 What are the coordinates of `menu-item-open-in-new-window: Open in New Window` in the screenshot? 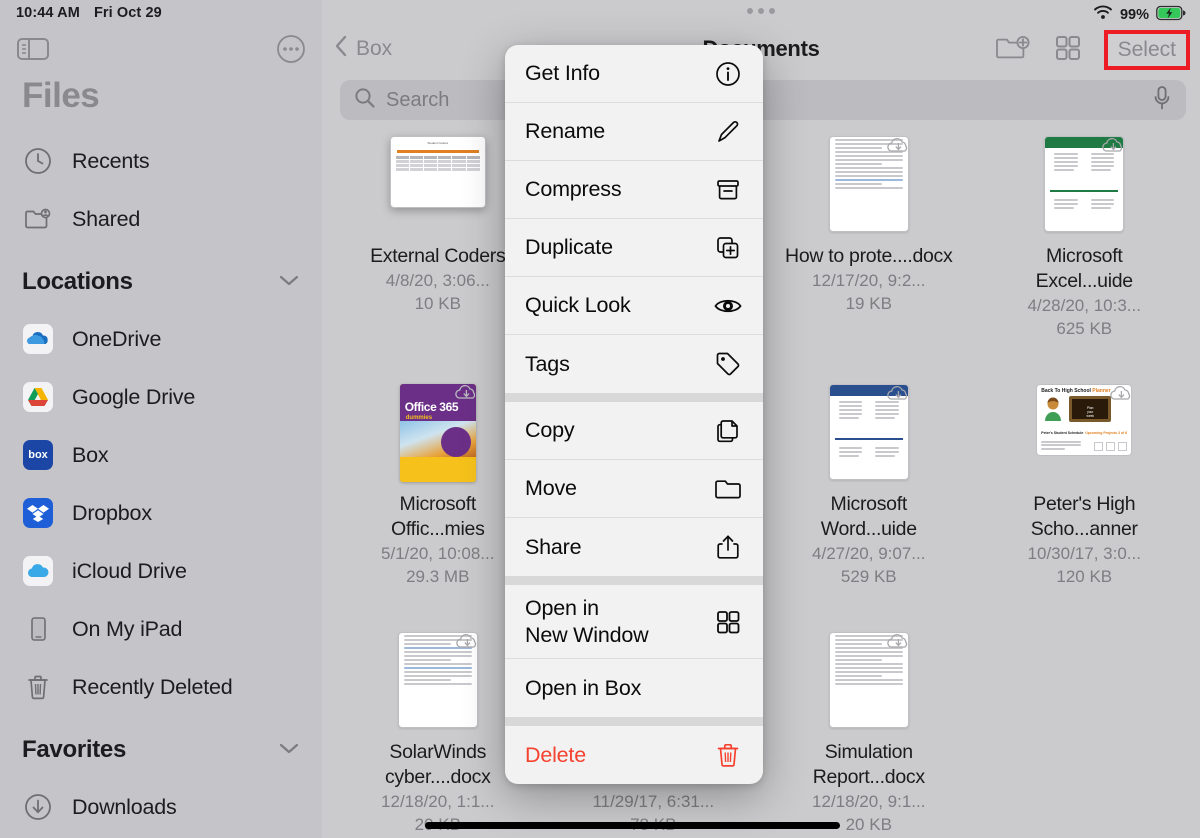 It's located at (634, 622).